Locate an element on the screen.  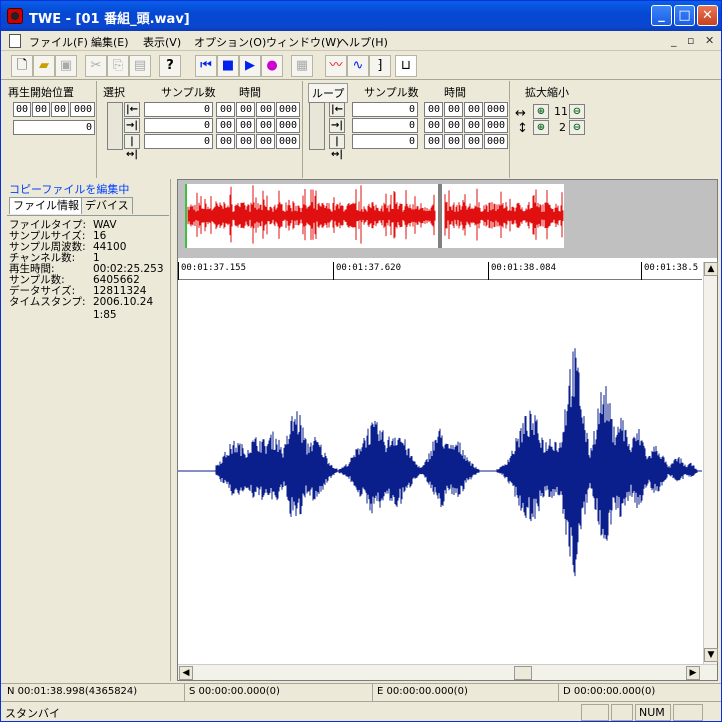
stop-icon: ■ is located at coordinates (228, 66).